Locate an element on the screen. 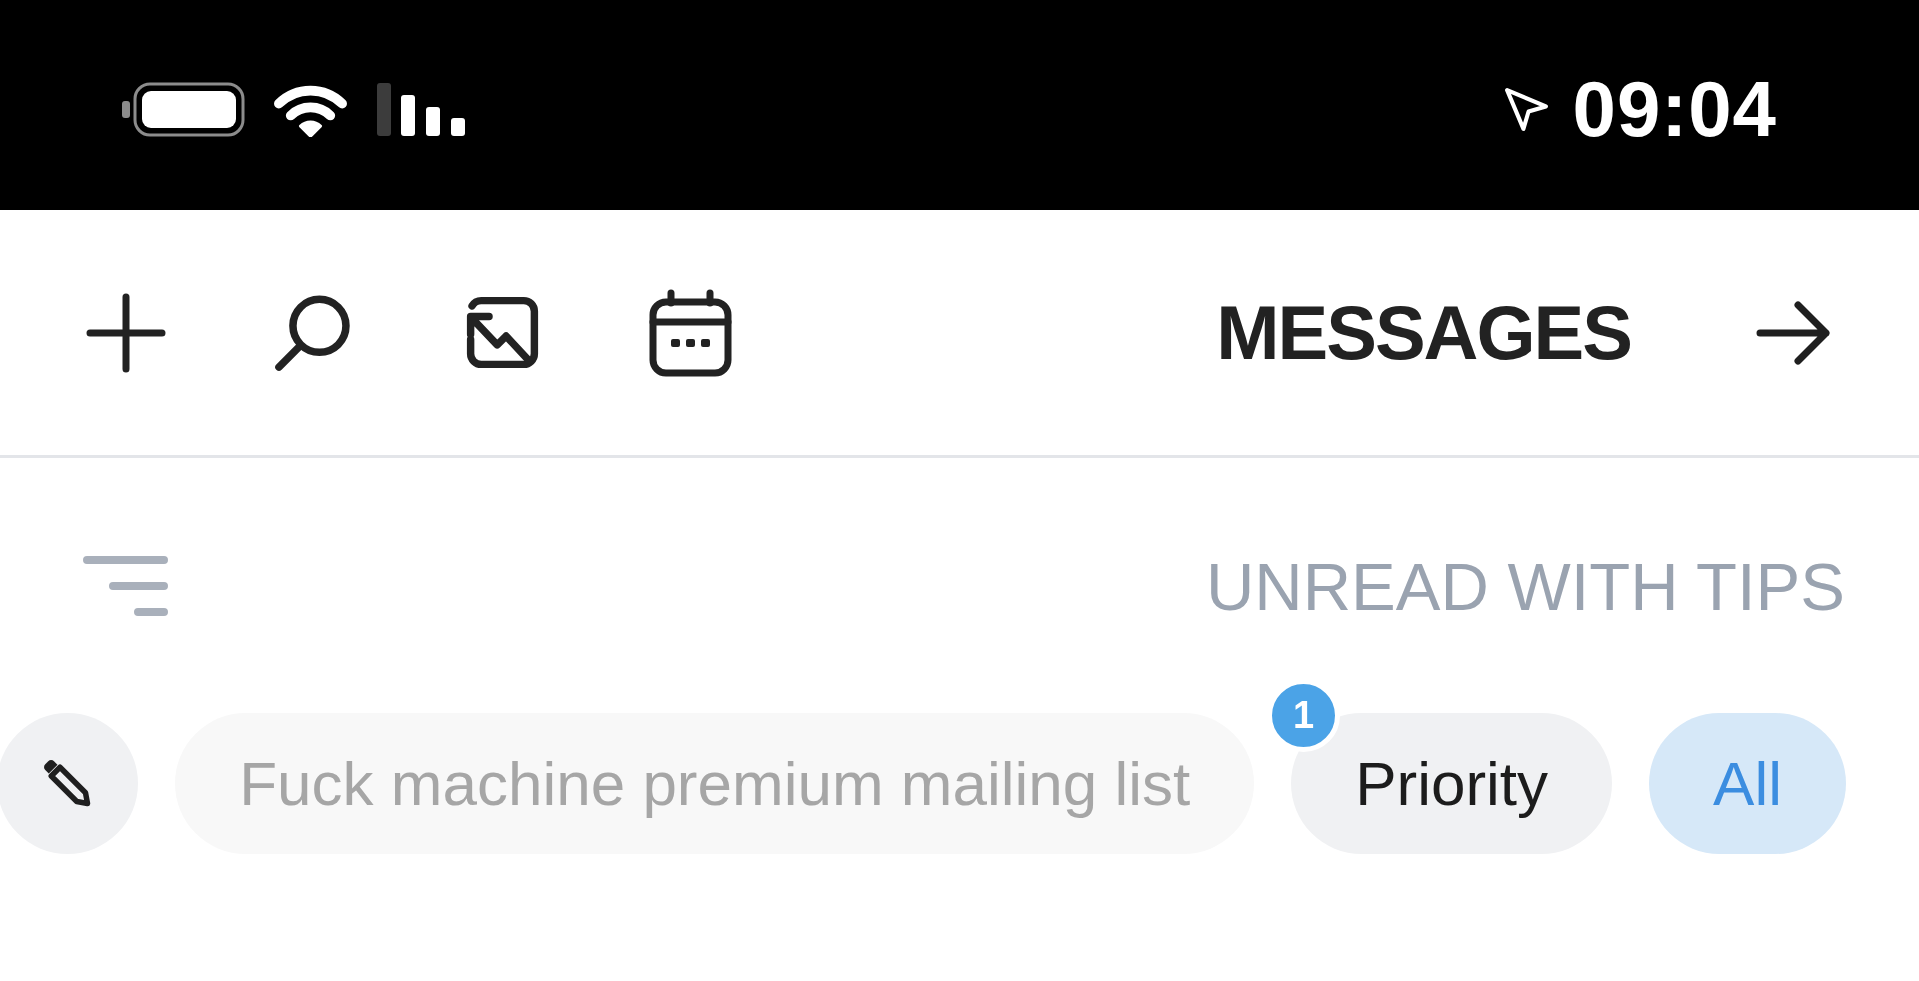 The image size is (1919, 981). filter-chip: All is located at coordinates (1747, 783).